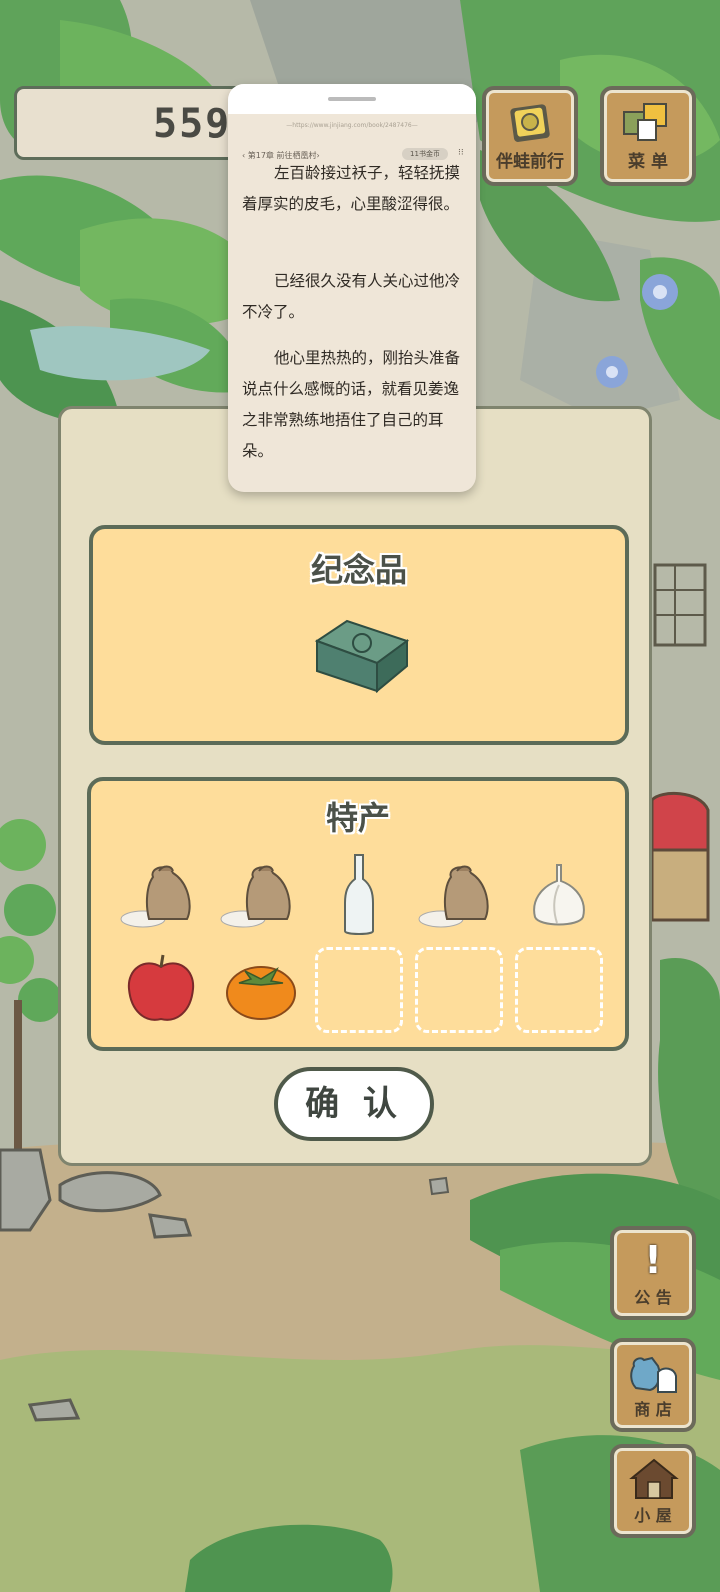 This screenshot has width=720, height=1592. What do you see at coordinates (530, 123) in the screenshot?
I see `frog-book-icon` at bounding box center [530, 123].